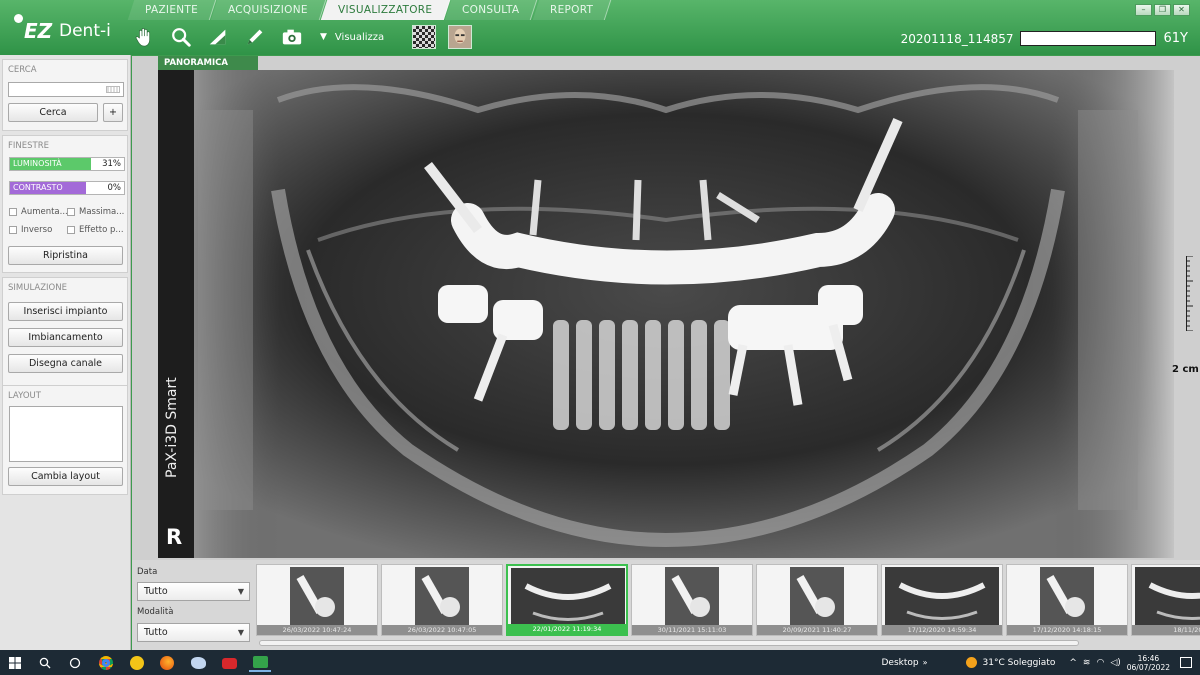 The image size is (1200, 675). I want to click on magnifier-icon, so click(181, 37).